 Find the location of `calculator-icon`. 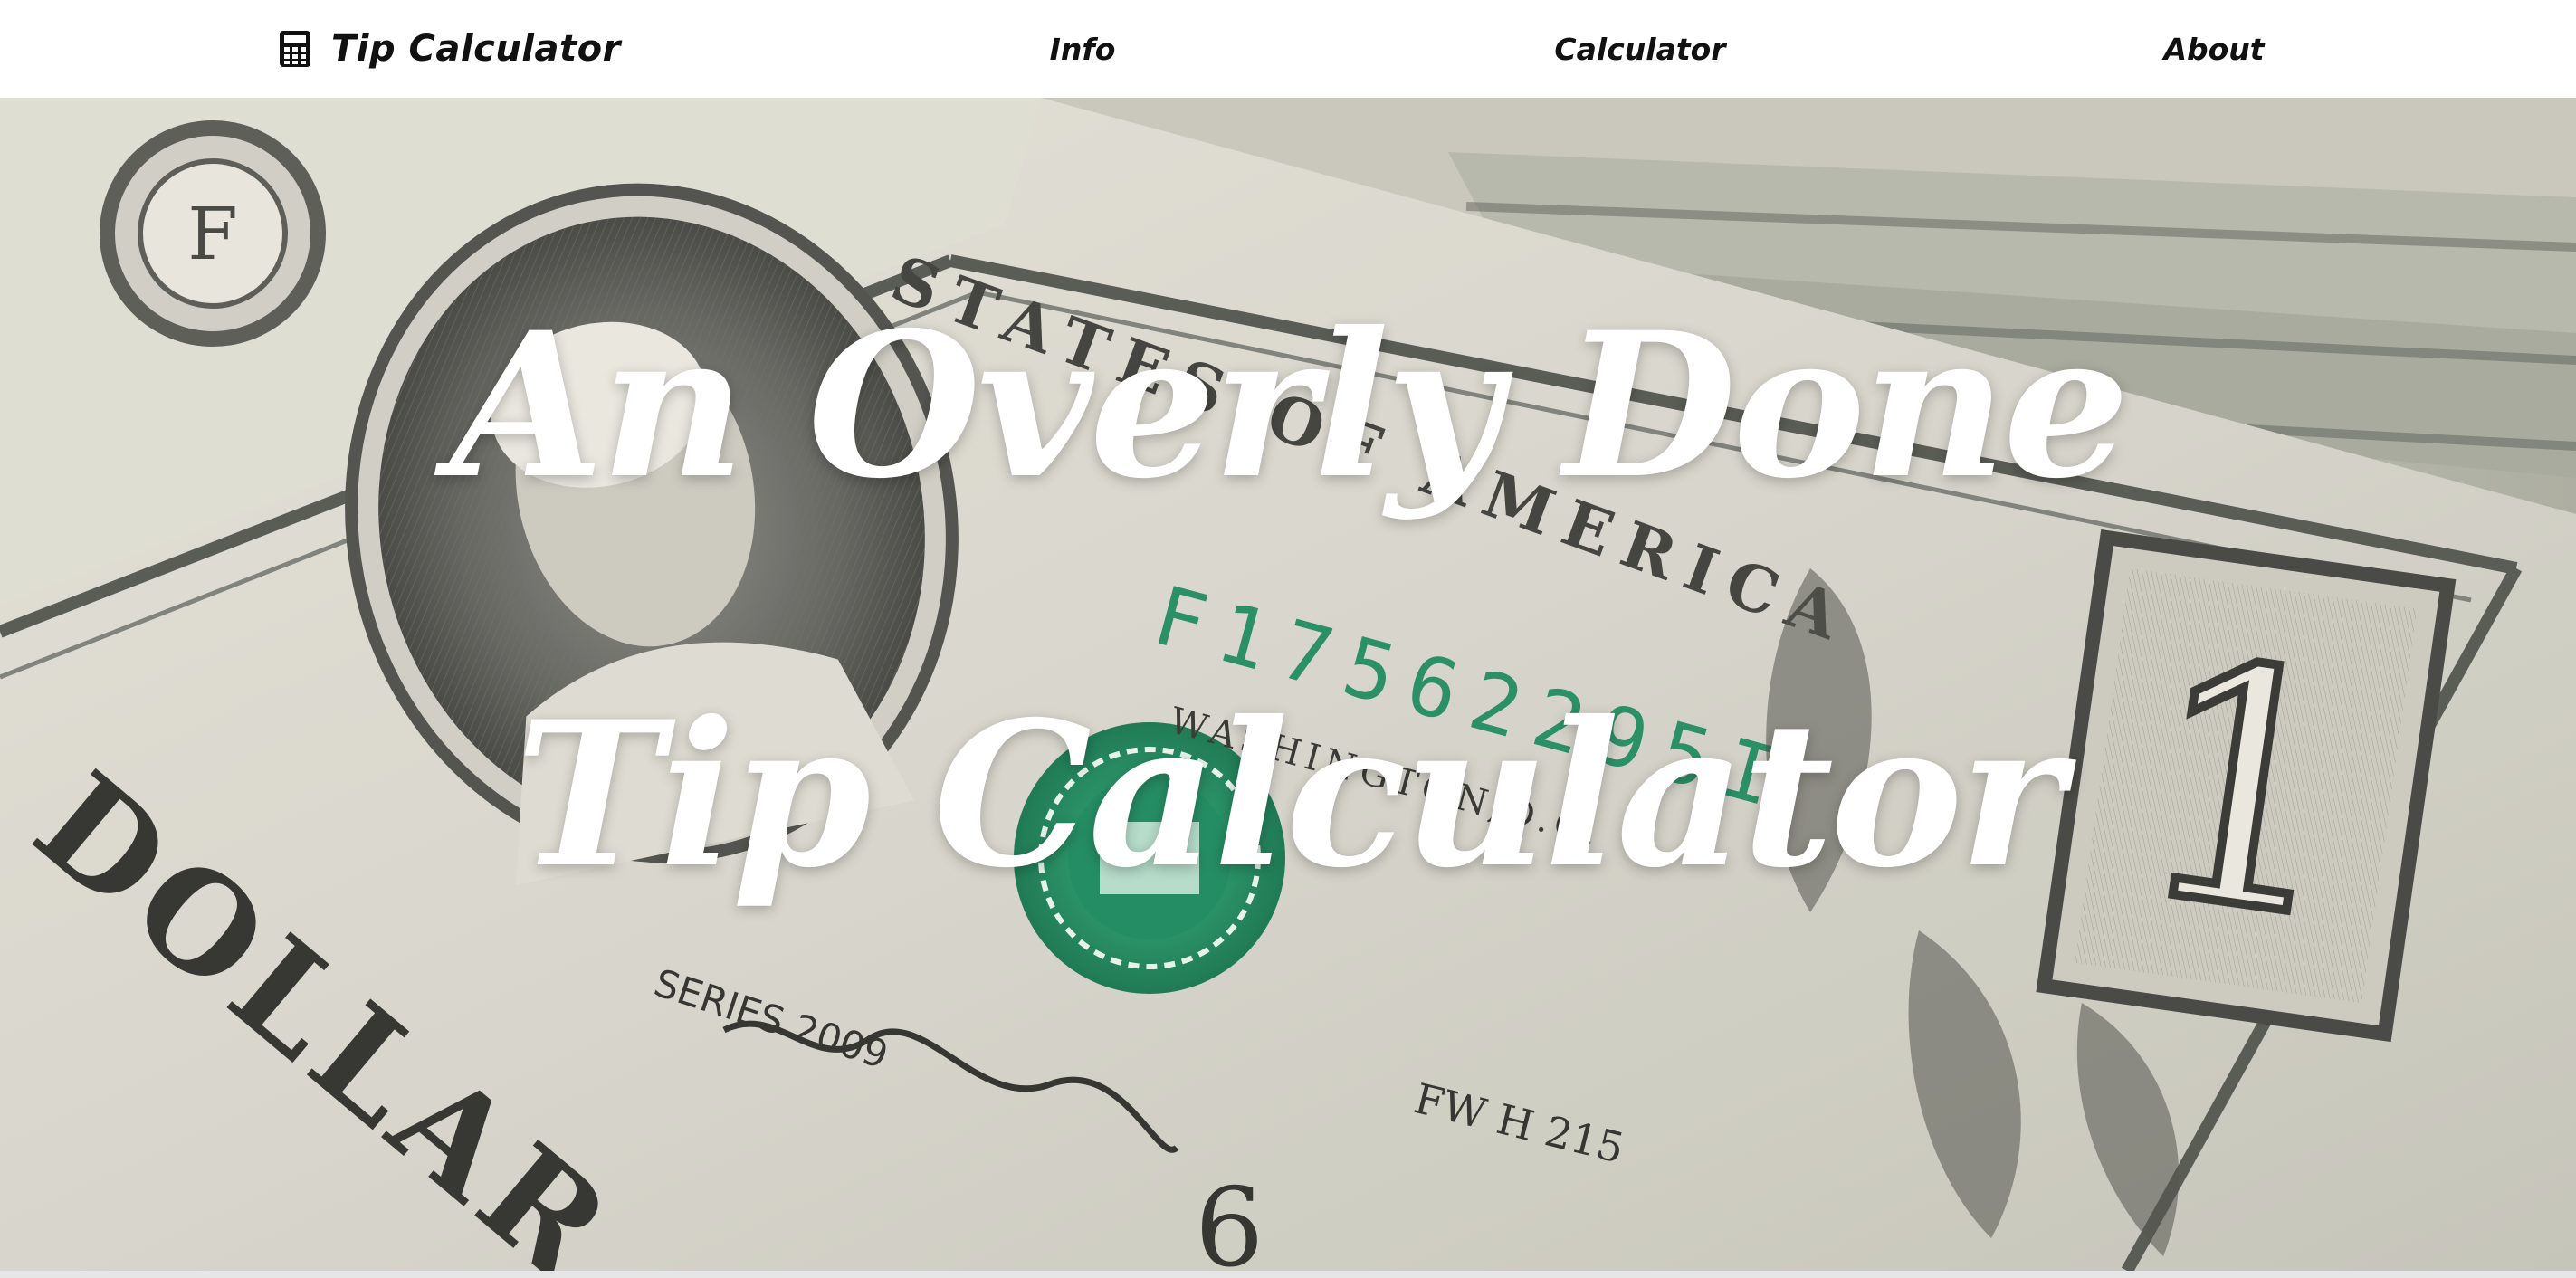

calculator-icon is located at coordinates (295, 49).